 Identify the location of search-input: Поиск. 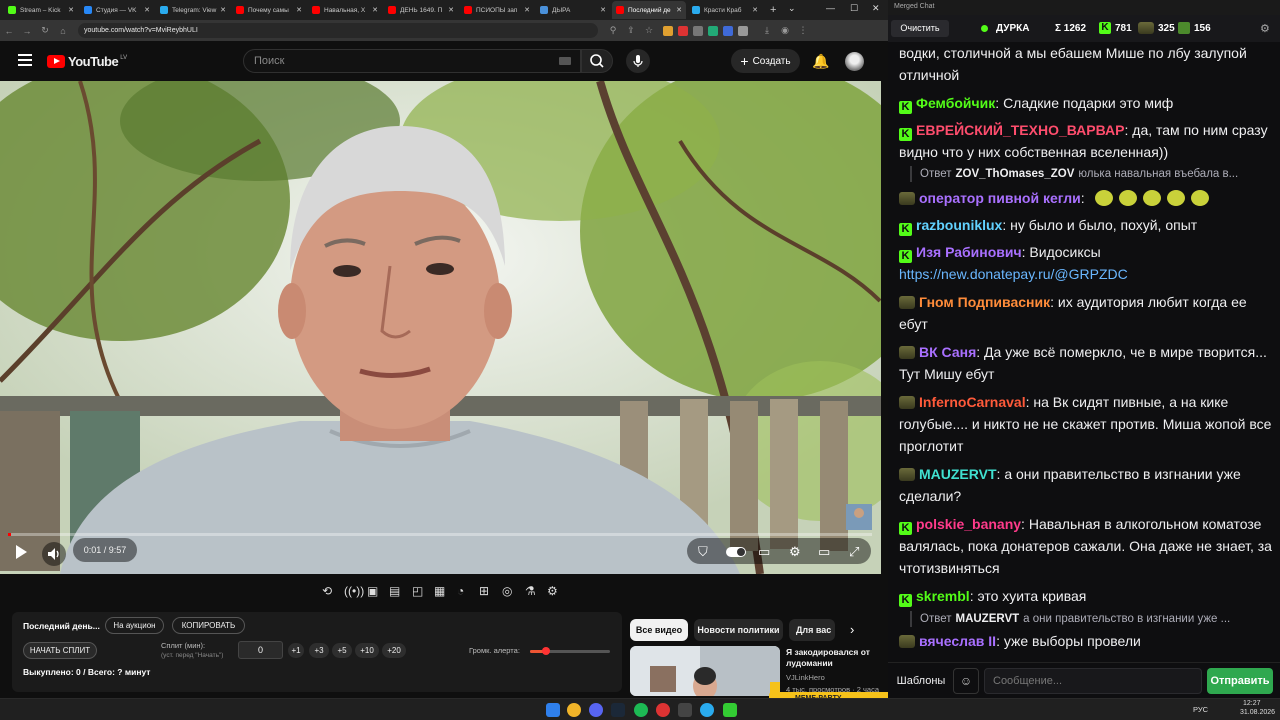
(412, 61).